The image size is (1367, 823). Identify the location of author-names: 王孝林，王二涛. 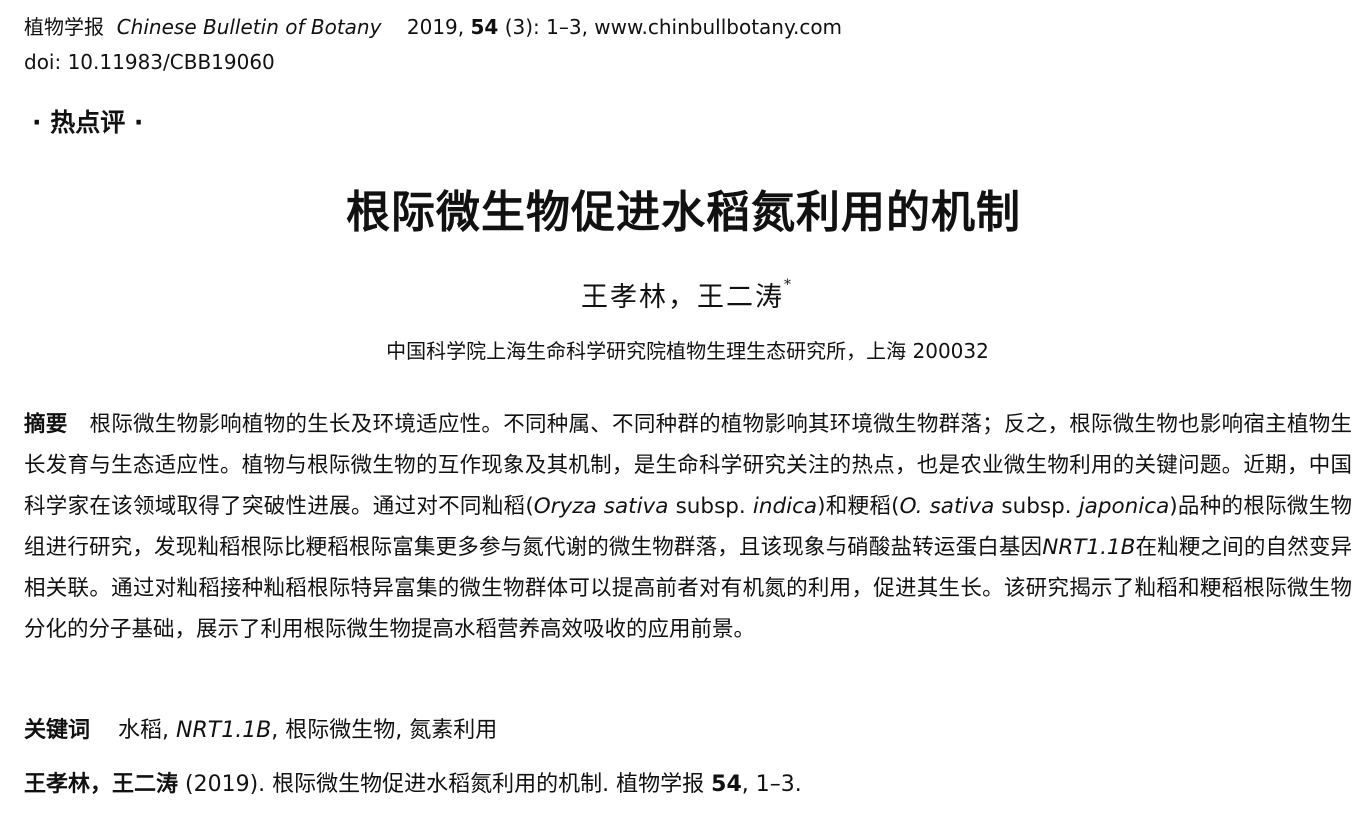
(682, 297).